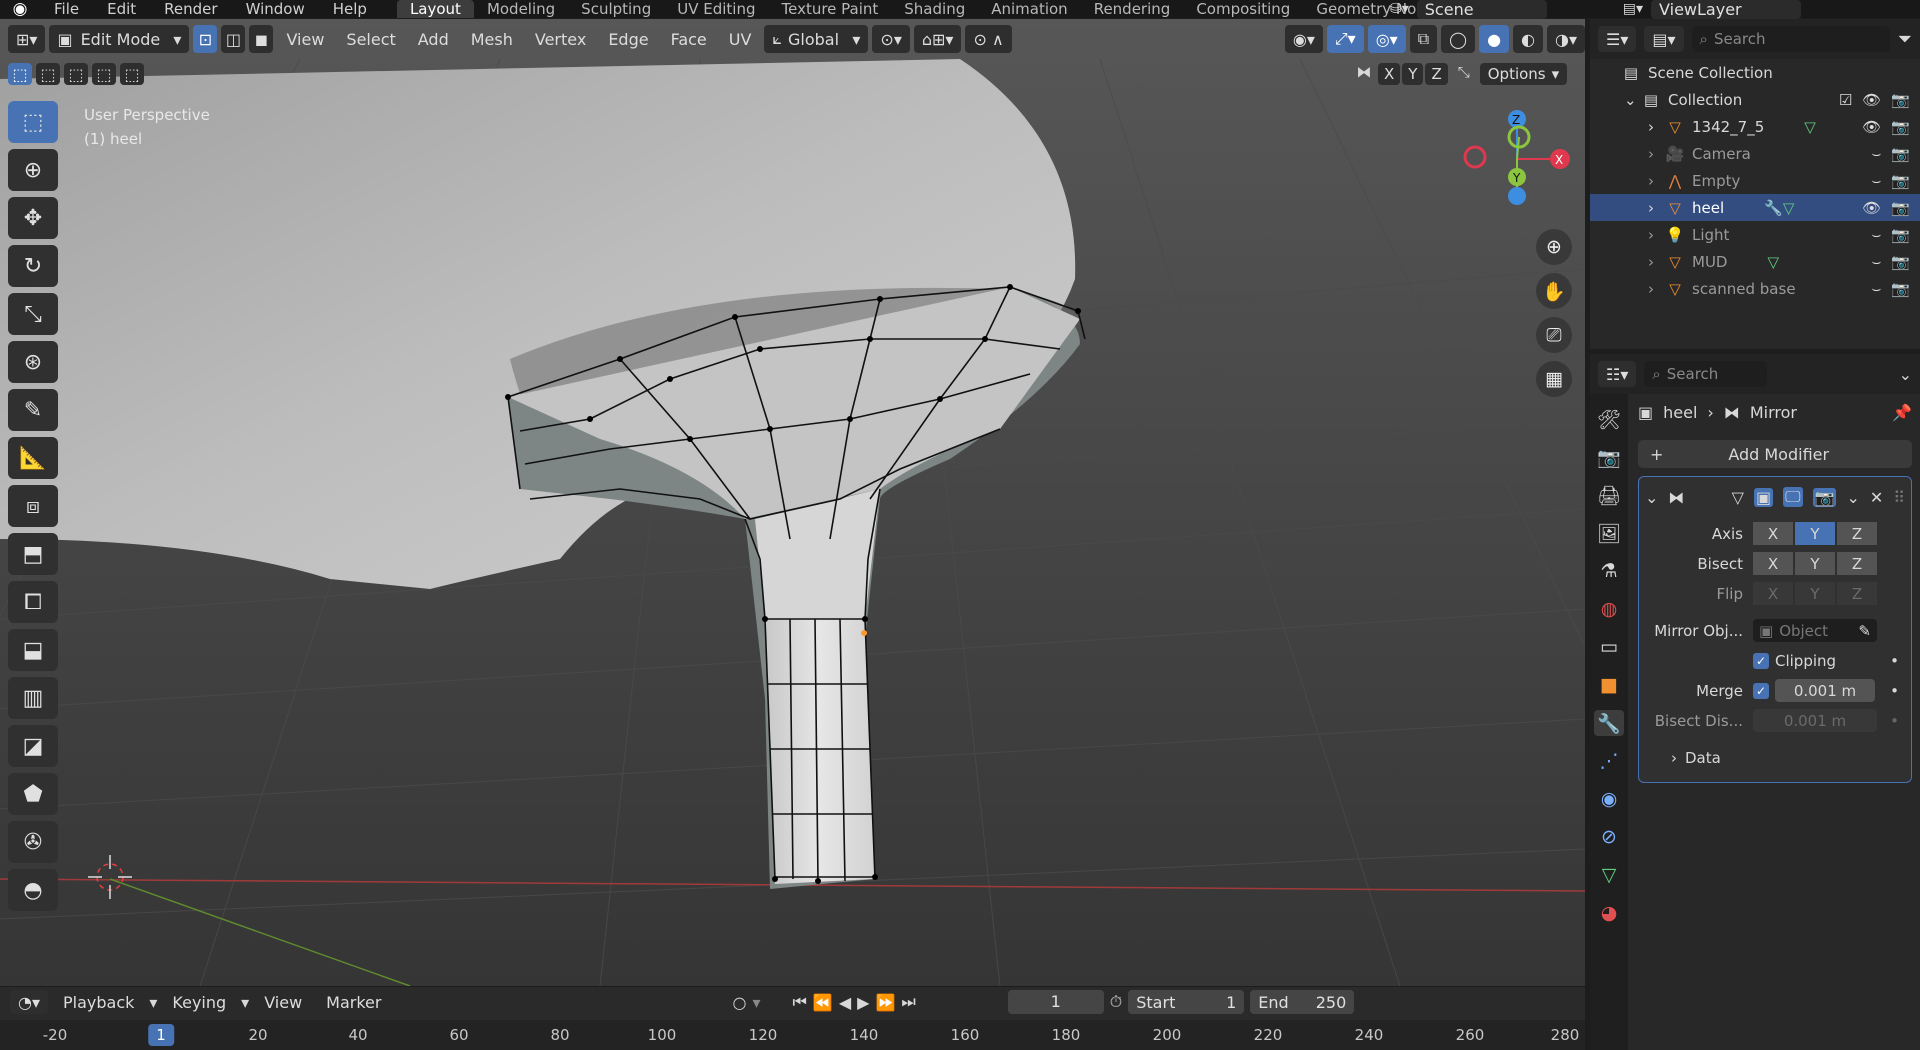 The image size is (1920, 1050). What do you see at coordinates (1609, 723) in the screenshot?
I see `modifier-tab-icon: 🔧` at bounding box center [1609, 723].